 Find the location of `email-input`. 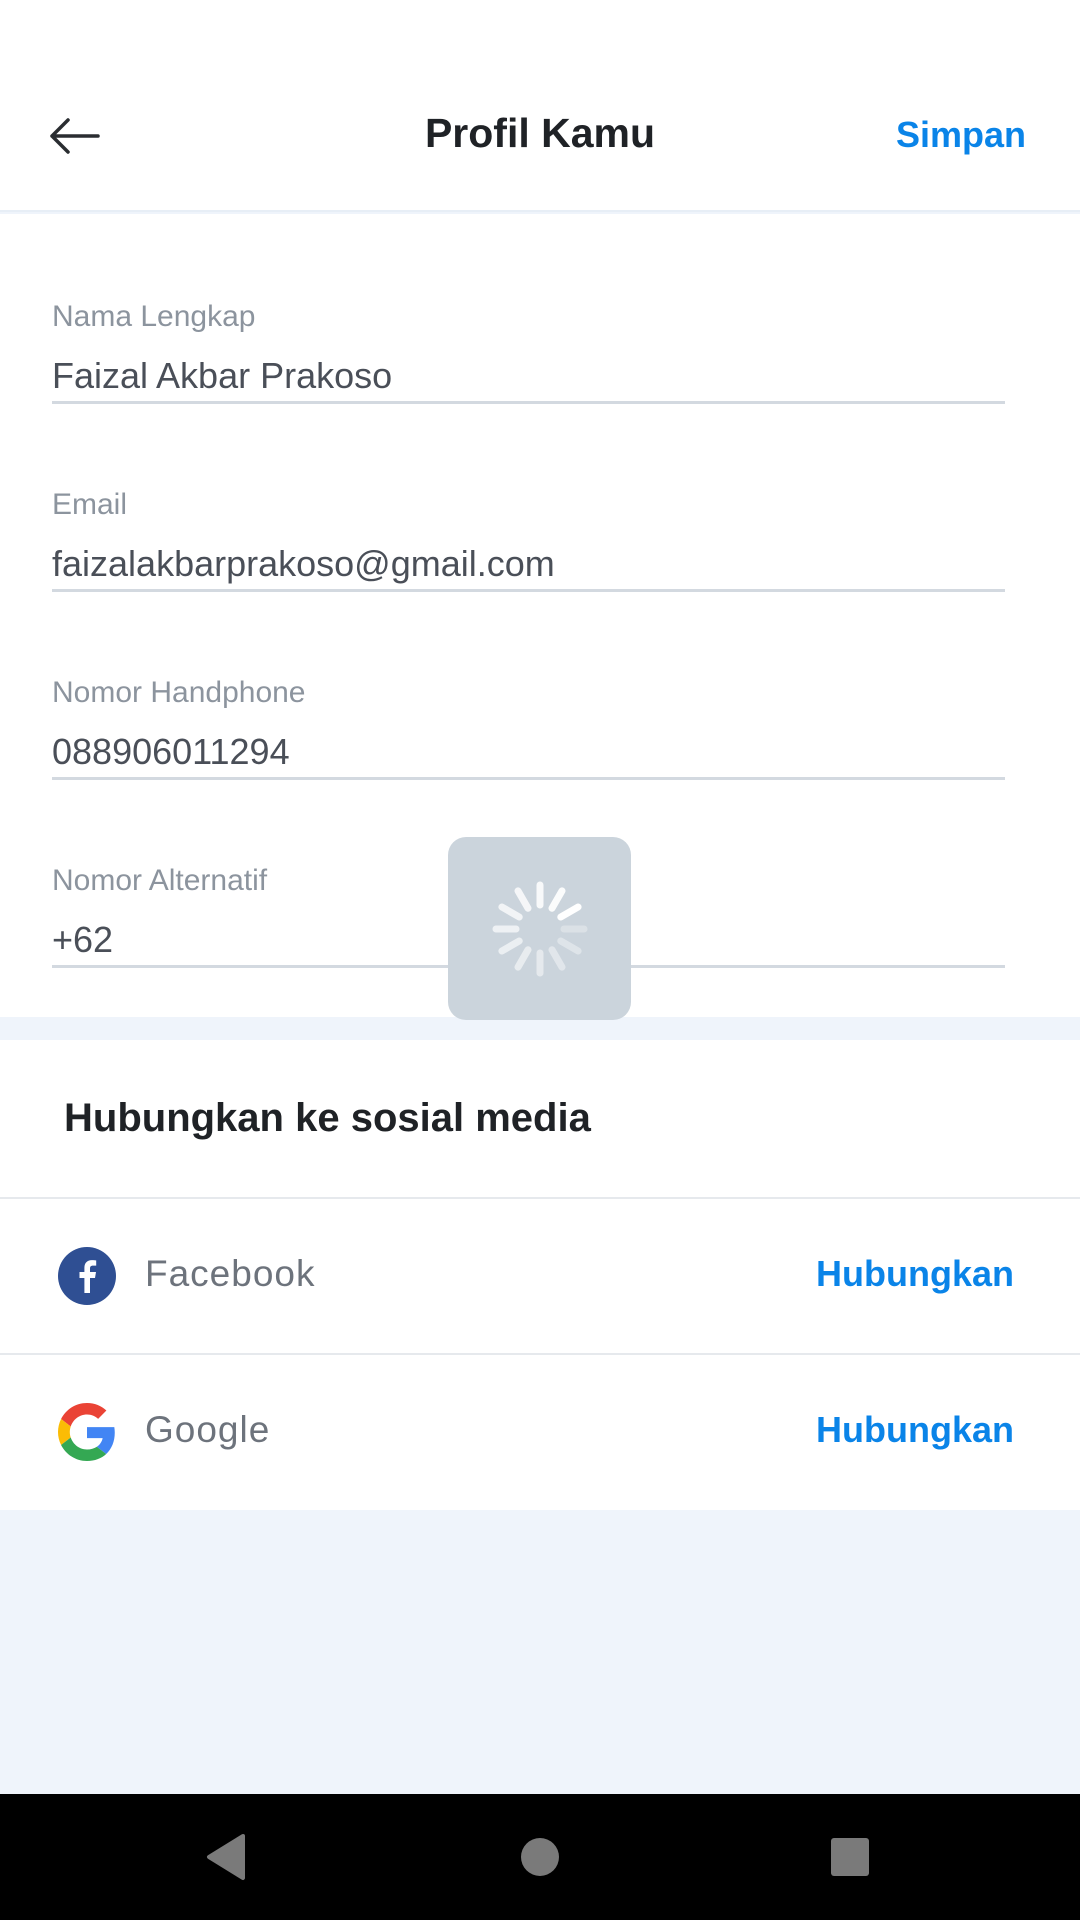

email-input is located at coordinates (528, 565).